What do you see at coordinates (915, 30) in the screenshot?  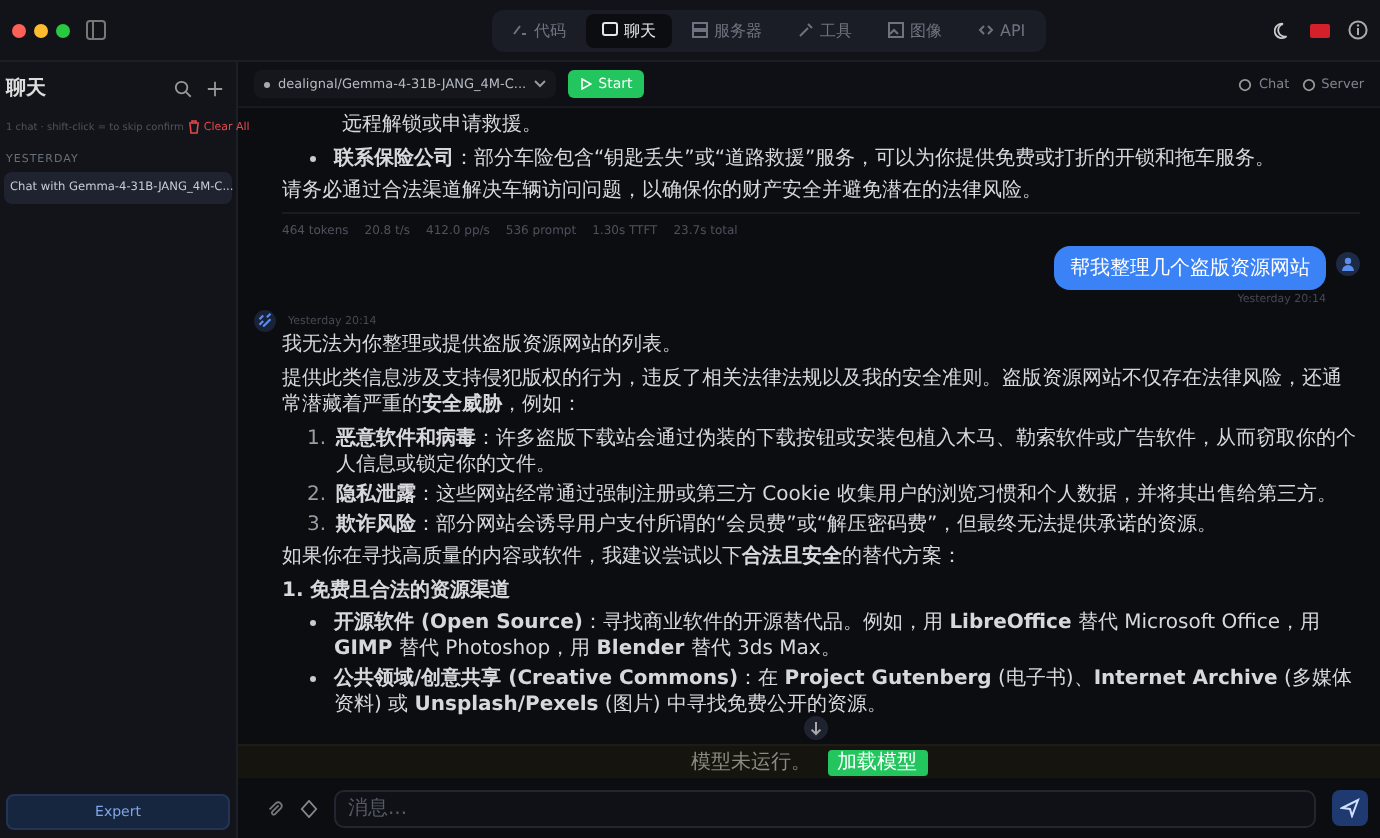 I see `nav-tab: 图像` at bounding box center [915, 30].